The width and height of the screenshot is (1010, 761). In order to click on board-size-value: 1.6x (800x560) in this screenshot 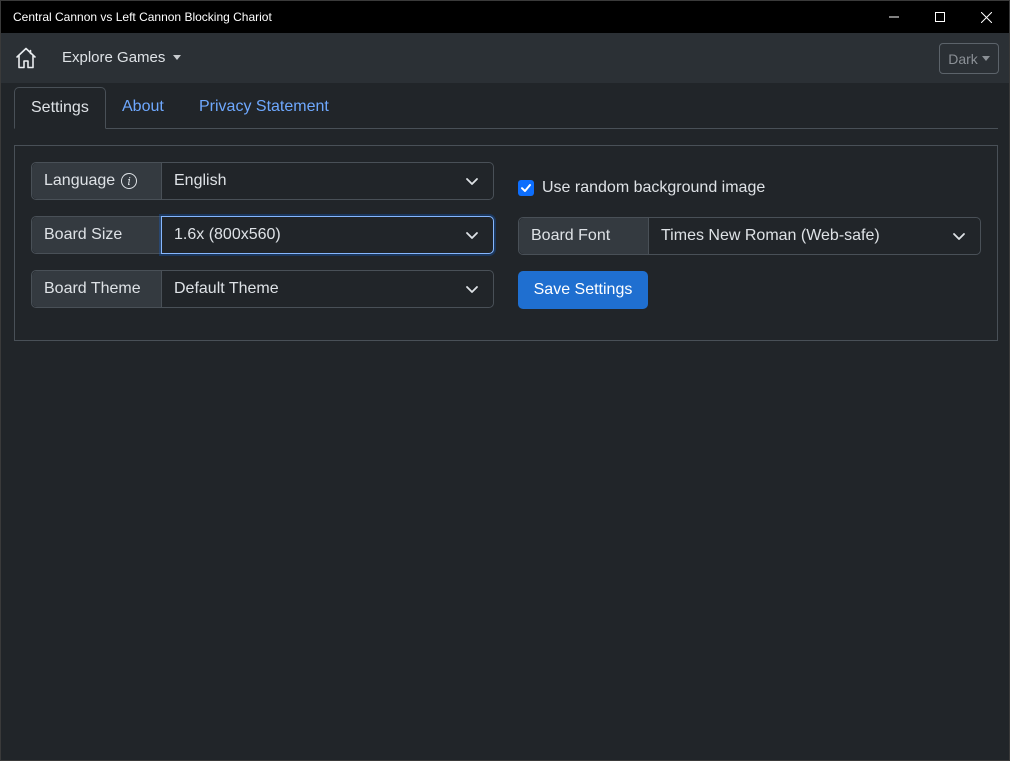, I will do `click(227, 234)`.